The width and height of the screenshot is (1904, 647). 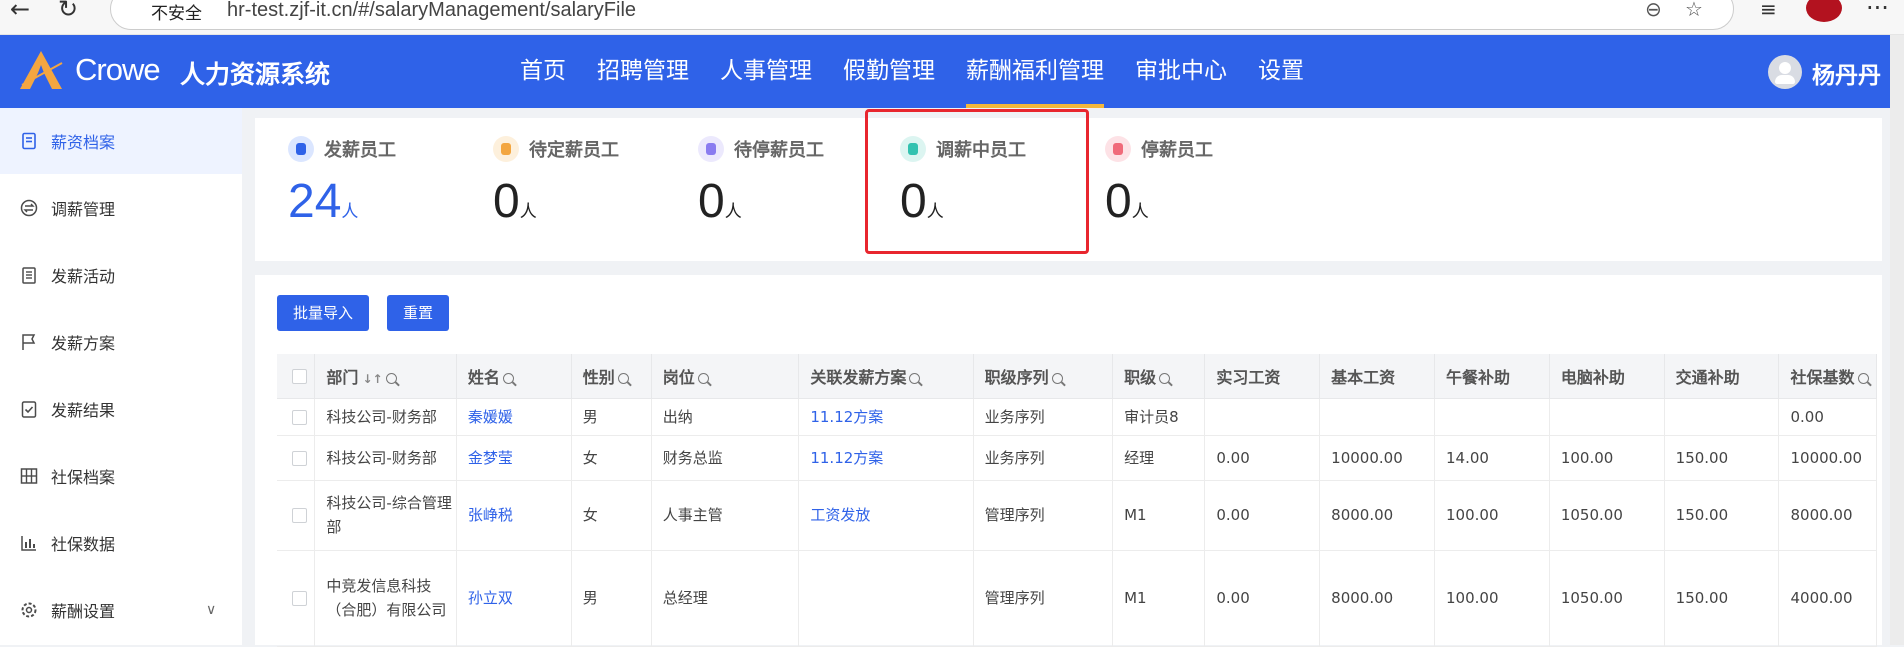 I want to click on cell-grade-series: 管理序列, so click(x=1043, y=598).